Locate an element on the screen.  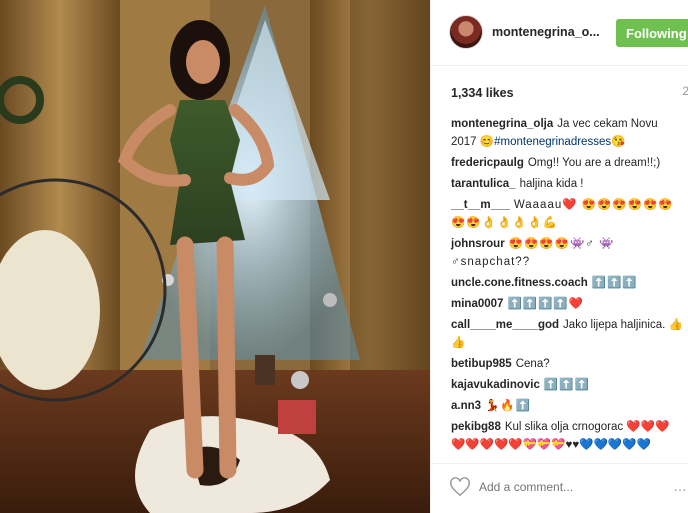
comment: __t__m___ Waaaau❤️ 😍😍😍😍😍😍😍😍👌👌👌👌💪 is located at coordinates (567, 214).